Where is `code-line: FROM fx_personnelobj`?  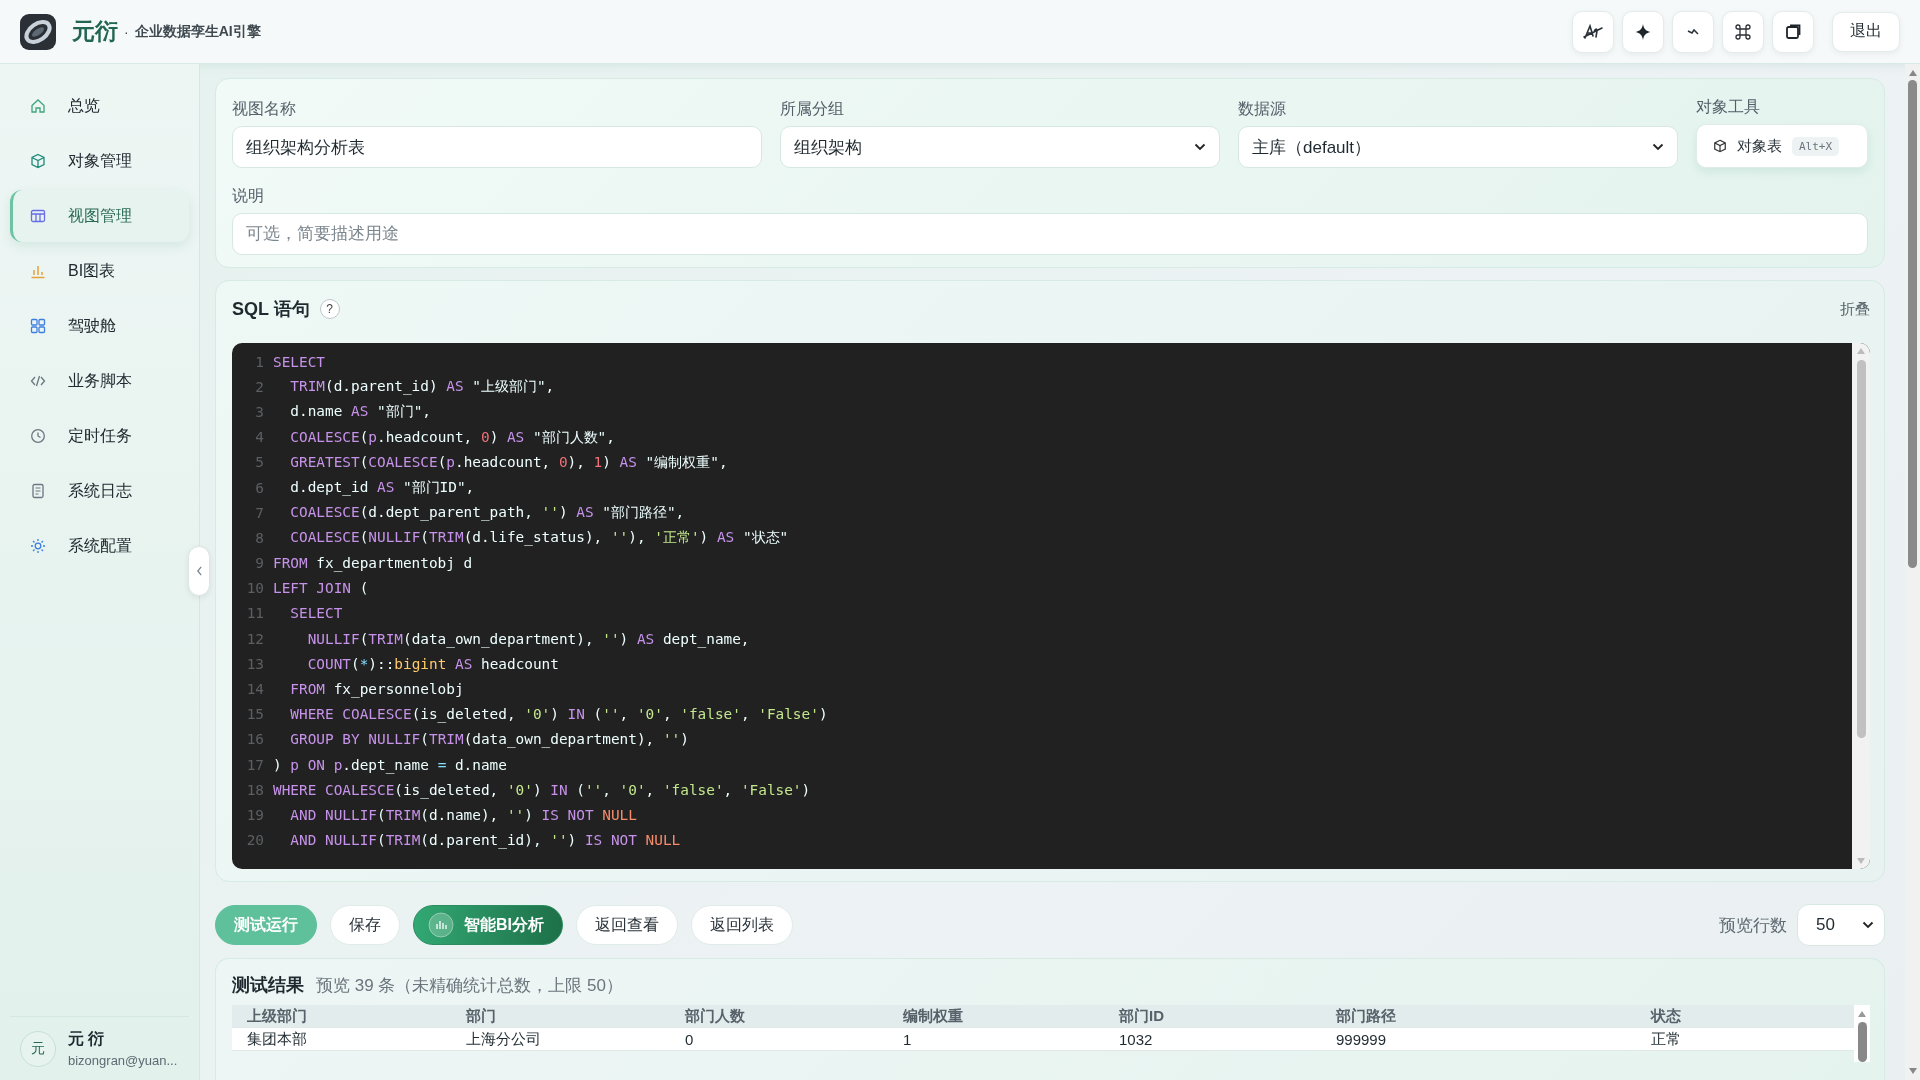
code-line: FROM fx_personnelobj is located at coordinates (376, 689).